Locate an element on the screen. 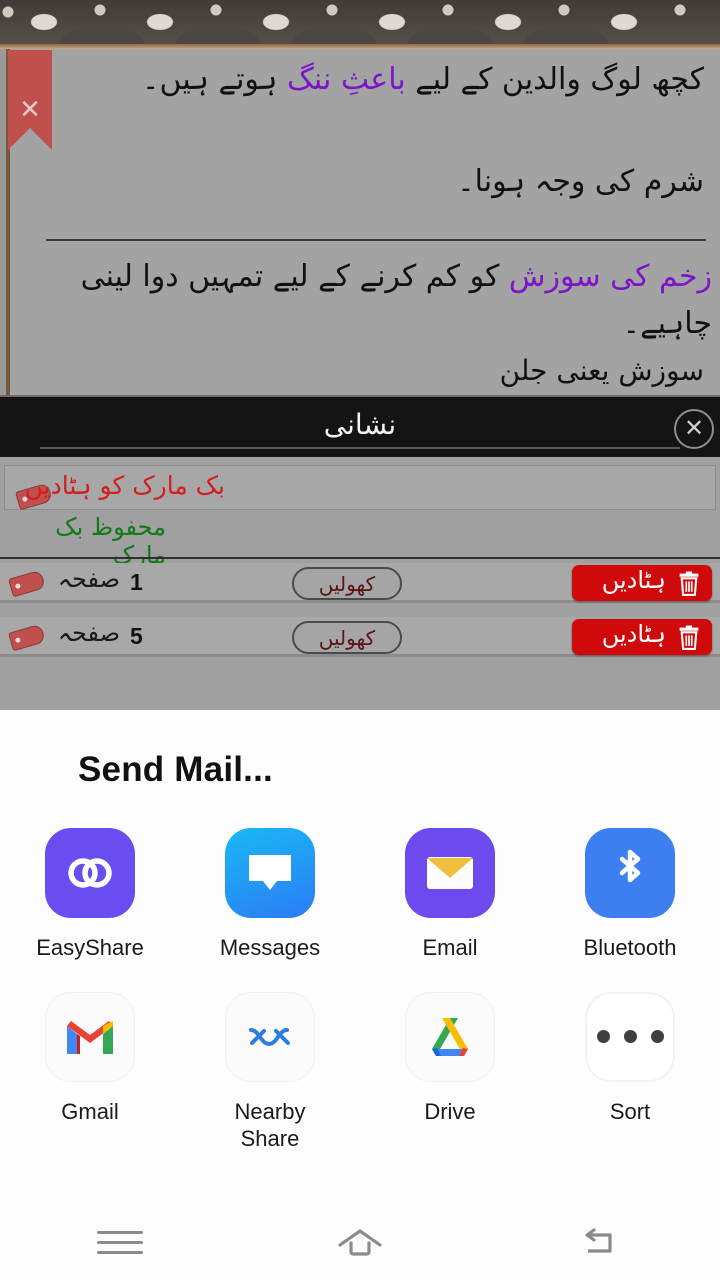 This screenshot has width=720, height=1280. share-target-bluetooth: Bluetooth is located at coordinates (630, 891).